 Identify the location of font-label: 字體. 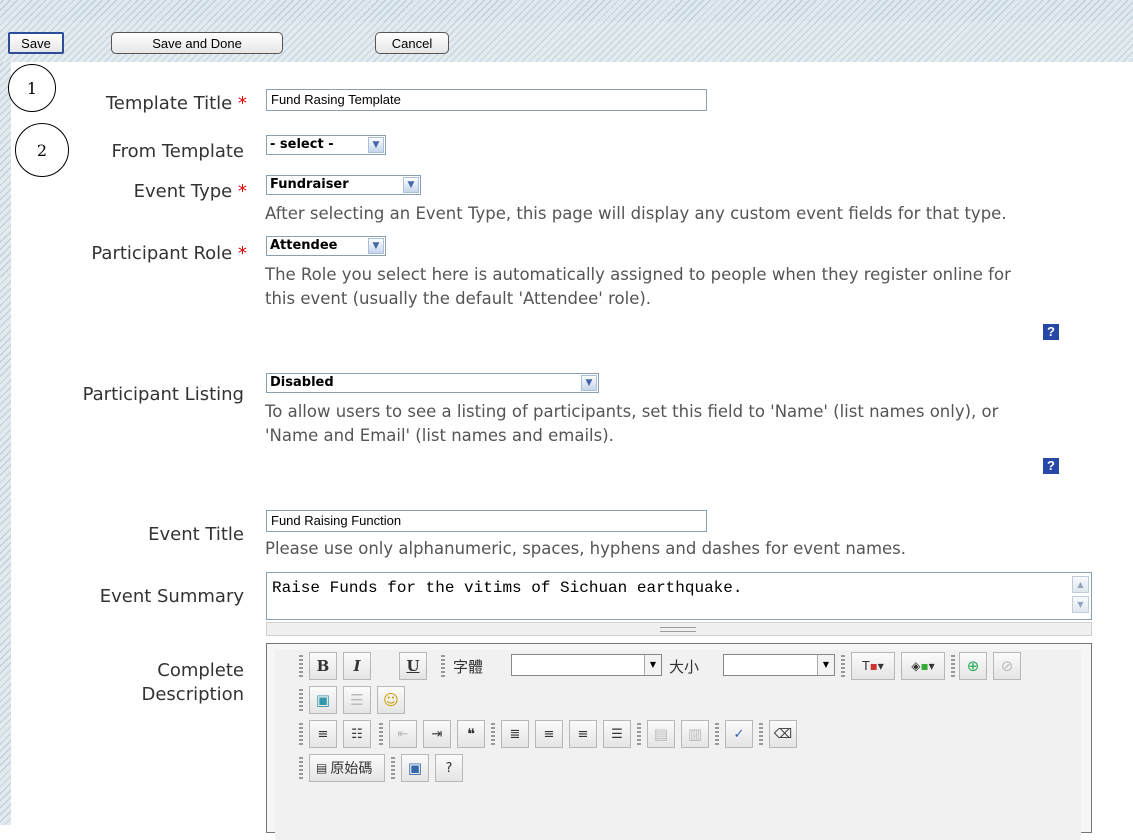
(468, 667).